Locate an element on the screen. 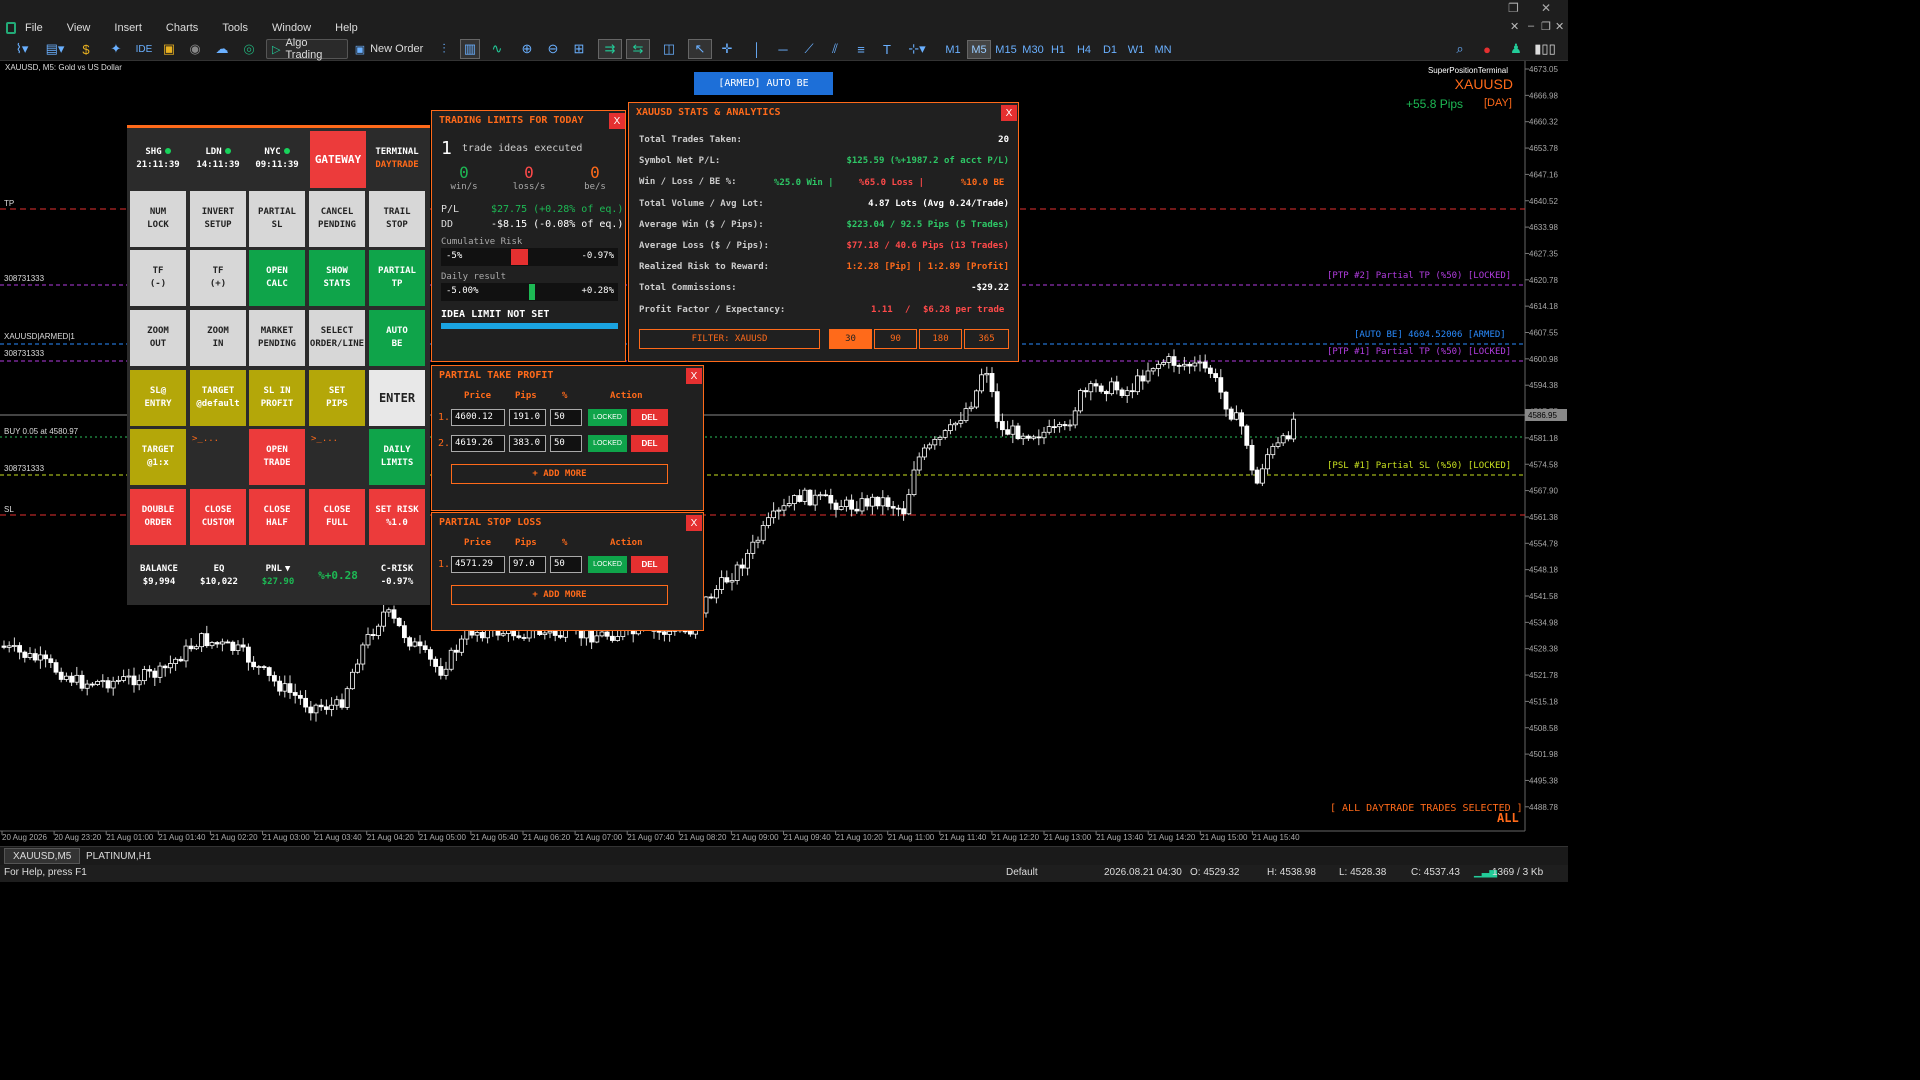 The image size is (1920, 1080). ptp-row-2-delete-button: DEL is located at coordinates (649, 443).